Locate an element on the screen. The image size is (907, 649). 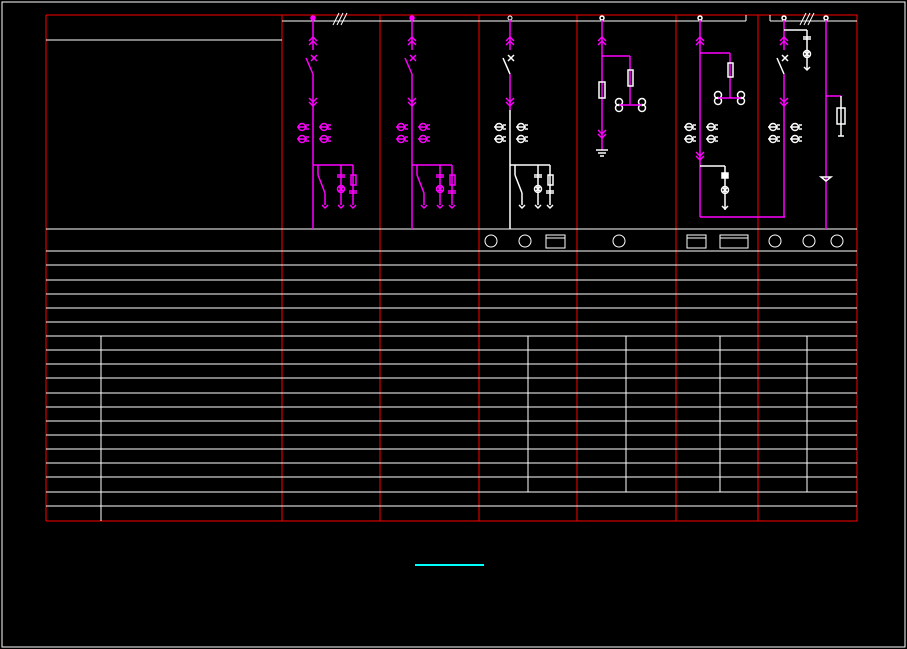
panel-2-circuit is located at coordinates (426, 122).